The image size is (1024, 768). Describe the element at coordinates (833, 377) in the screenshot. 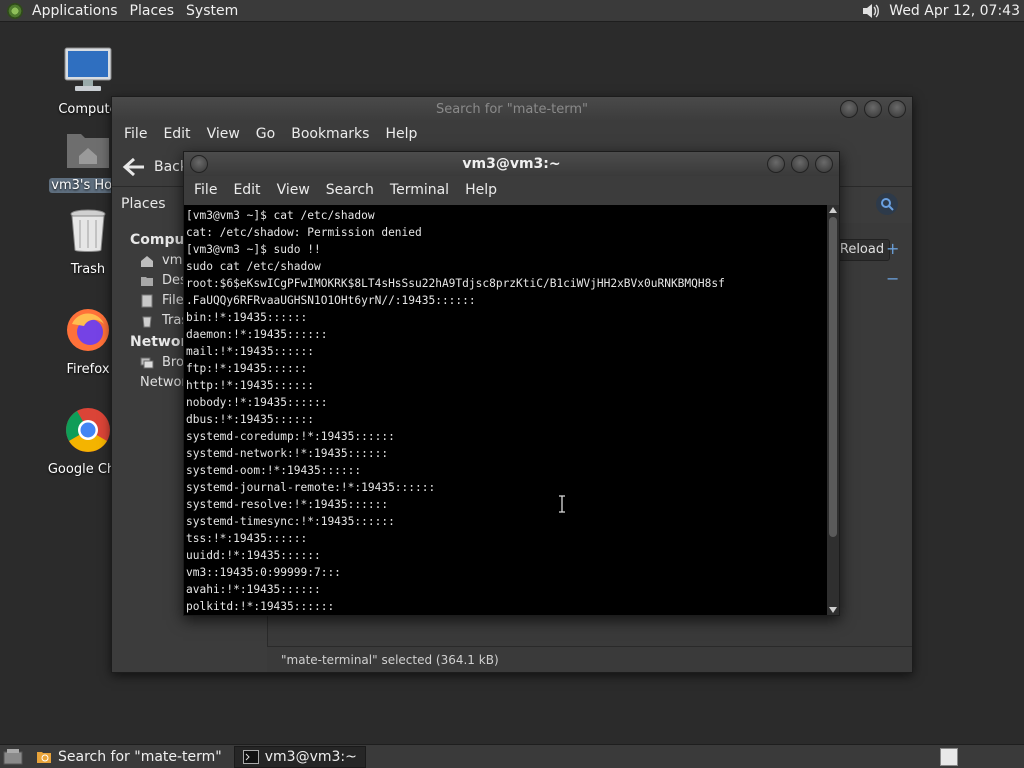

I see `scrollbar-thumb` at that location.